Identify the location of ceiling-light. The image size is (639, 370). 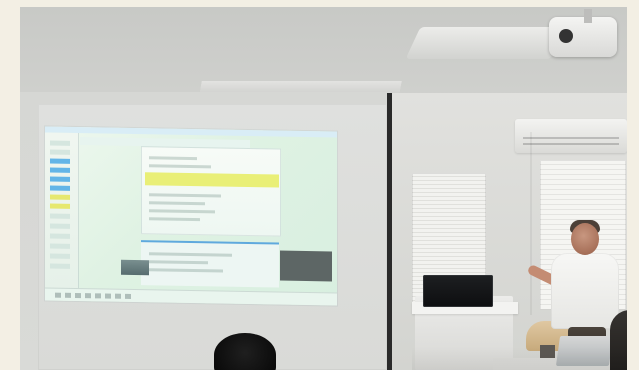
(485, 43).